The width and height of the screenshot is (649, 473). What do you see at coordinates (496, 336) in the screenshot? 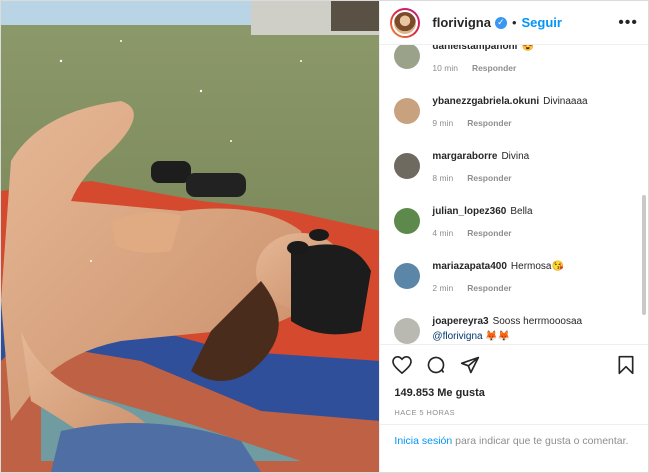
I see `comment-text-tail: 🦊🦊` at bounding box center [496, 336].